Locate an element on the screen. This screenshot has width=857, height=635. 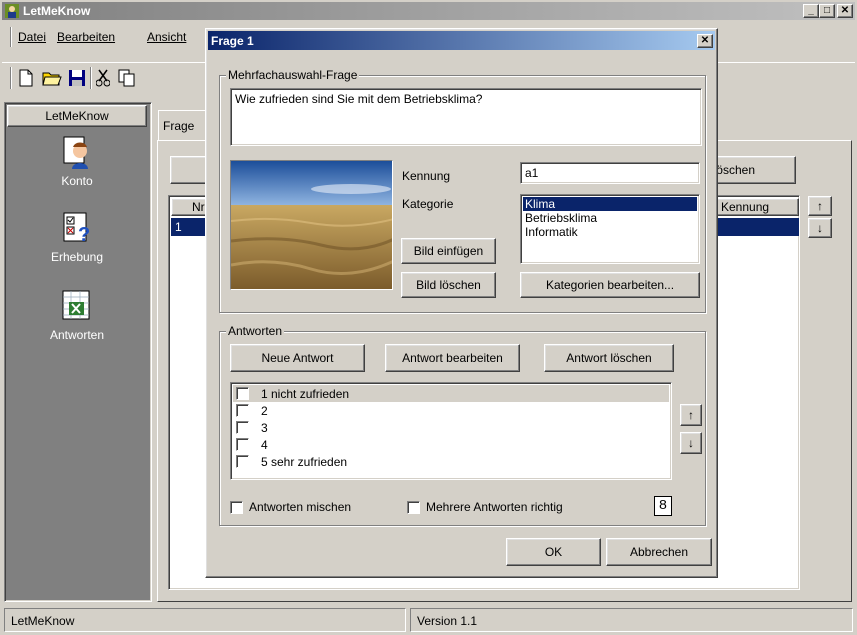
main-title-bar: LetMeKnow _ □ ✕ is located at coordinates (428, 11).